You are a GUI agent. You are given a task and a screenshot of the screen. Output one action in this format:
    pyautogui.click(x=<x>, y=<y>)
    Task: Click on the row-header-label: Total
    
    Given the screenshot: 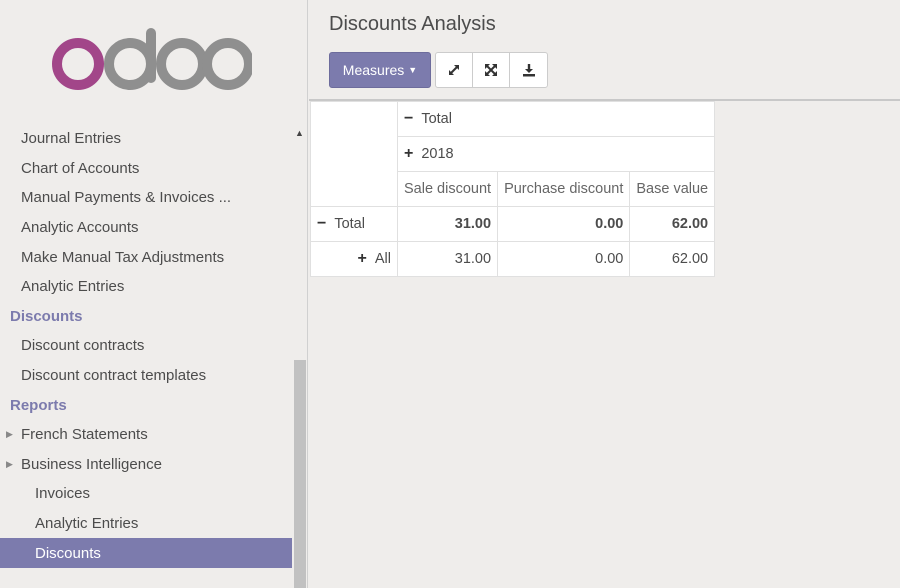 What is the action you would take?
    pyautogui.click(x=349, y=224)
    